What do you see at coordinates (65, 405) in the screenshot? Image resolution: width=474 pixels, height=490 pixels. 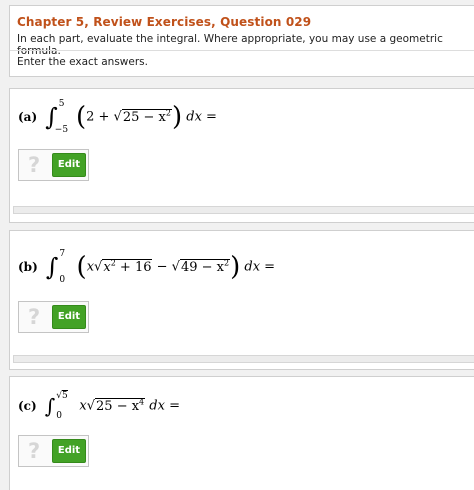 I see `part-c-limits: √5 0` at bounding box center [65, 405].